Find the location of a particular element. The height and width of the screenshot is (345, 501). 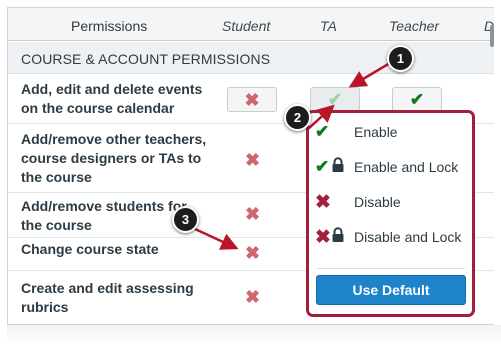

header-teacher: Teacher is located at coordinates (414, 26).